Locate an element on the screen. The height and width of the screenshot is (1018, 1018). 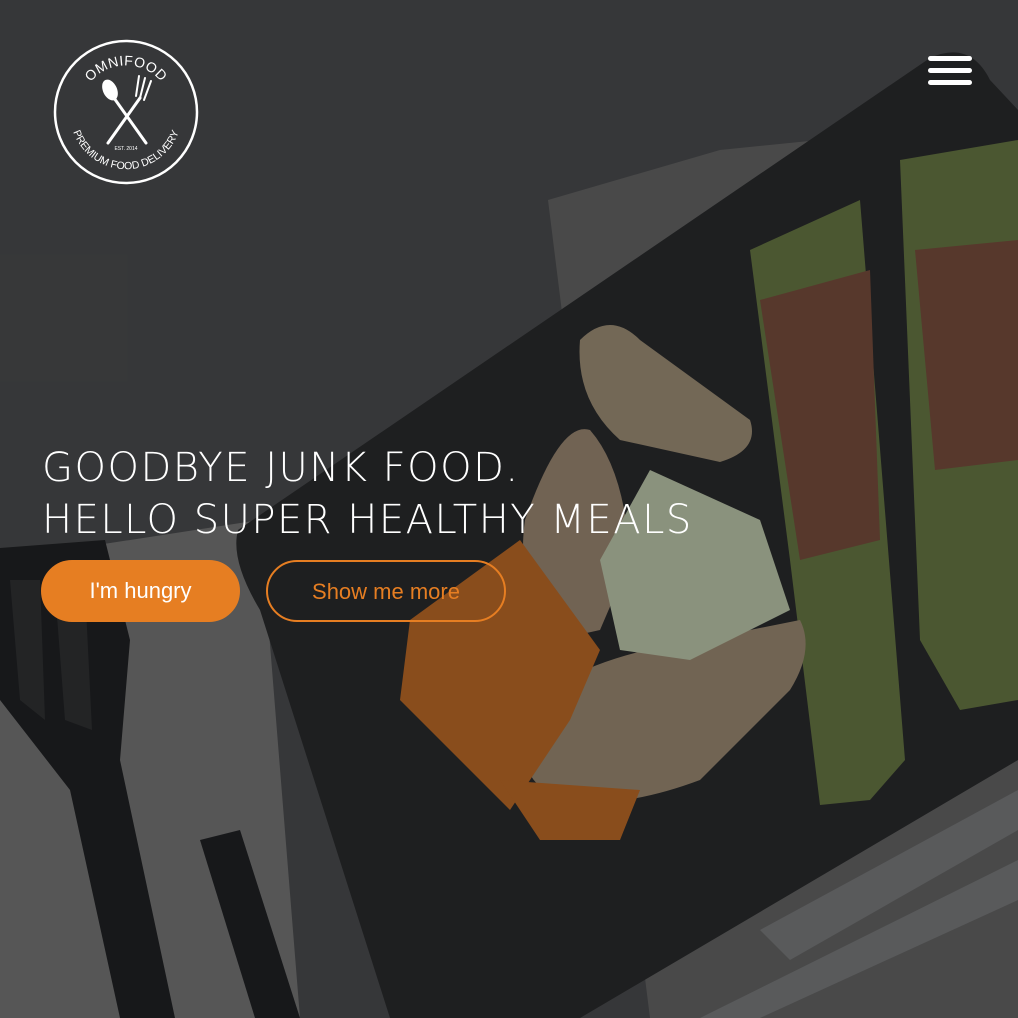
svg-text: OMNIFOOD is located at coordinates (126, 68).